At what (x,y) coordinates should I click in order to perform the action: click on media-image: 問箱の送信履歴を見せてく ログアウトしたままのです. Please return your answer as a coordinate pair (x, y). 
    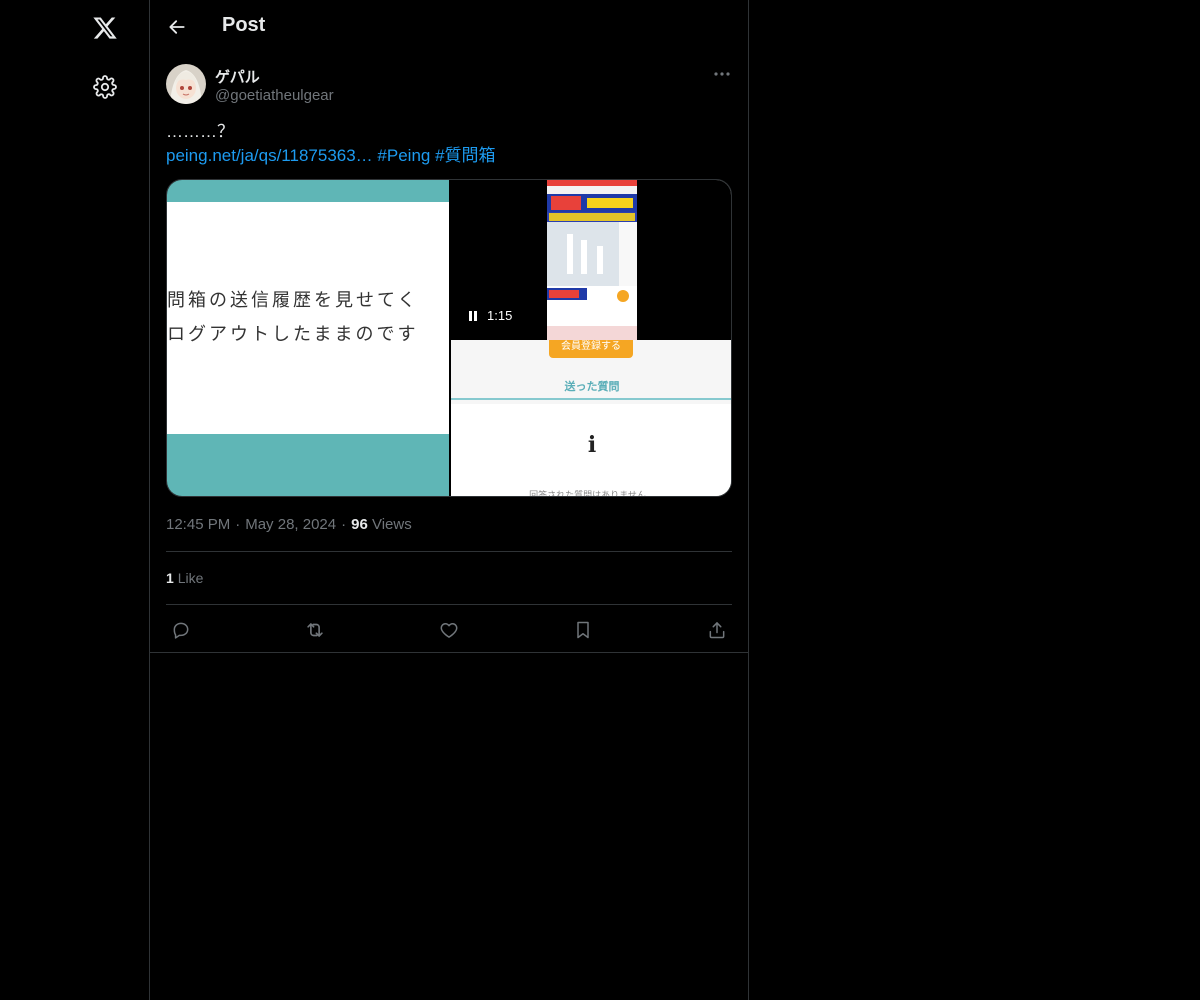
    Looking at the image, I should click on (308, 338).